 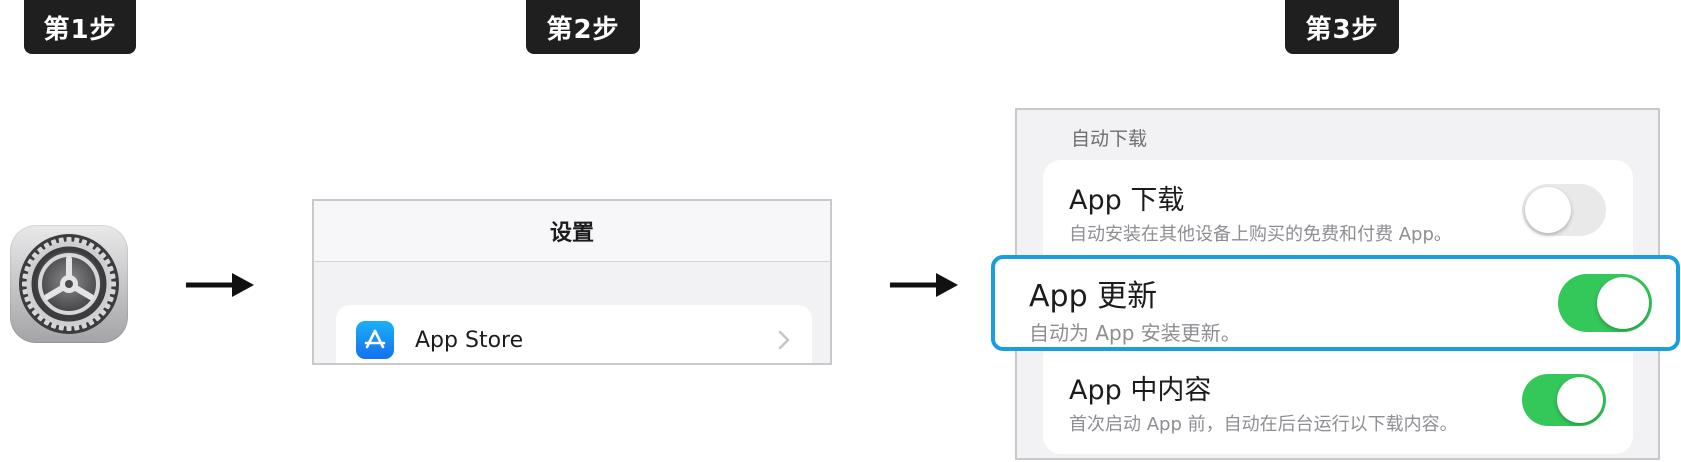 I want to click on app-download-subtitle: 自动安装在其他设备上购买的免费和付费 App。, so click(x=1260, y=234).